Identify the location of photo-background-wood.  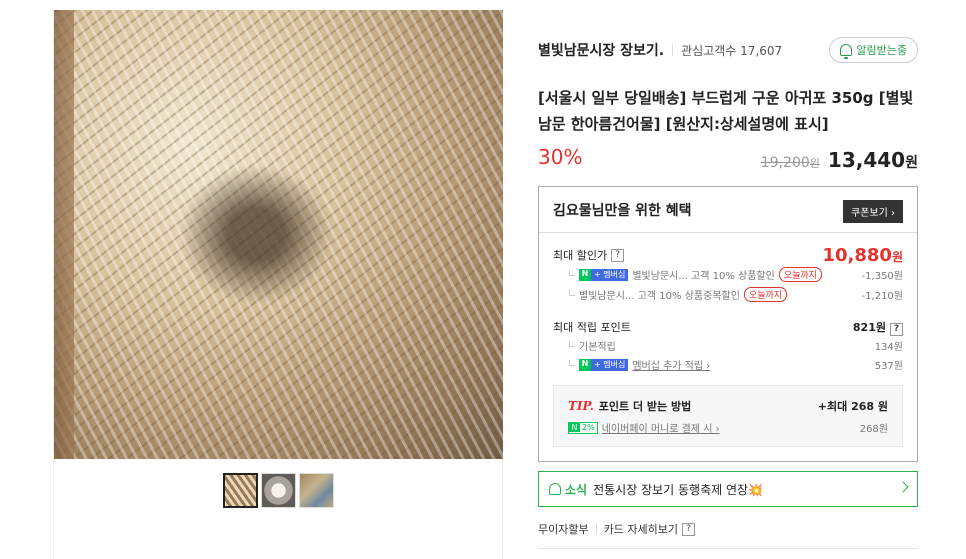
(64, 234).